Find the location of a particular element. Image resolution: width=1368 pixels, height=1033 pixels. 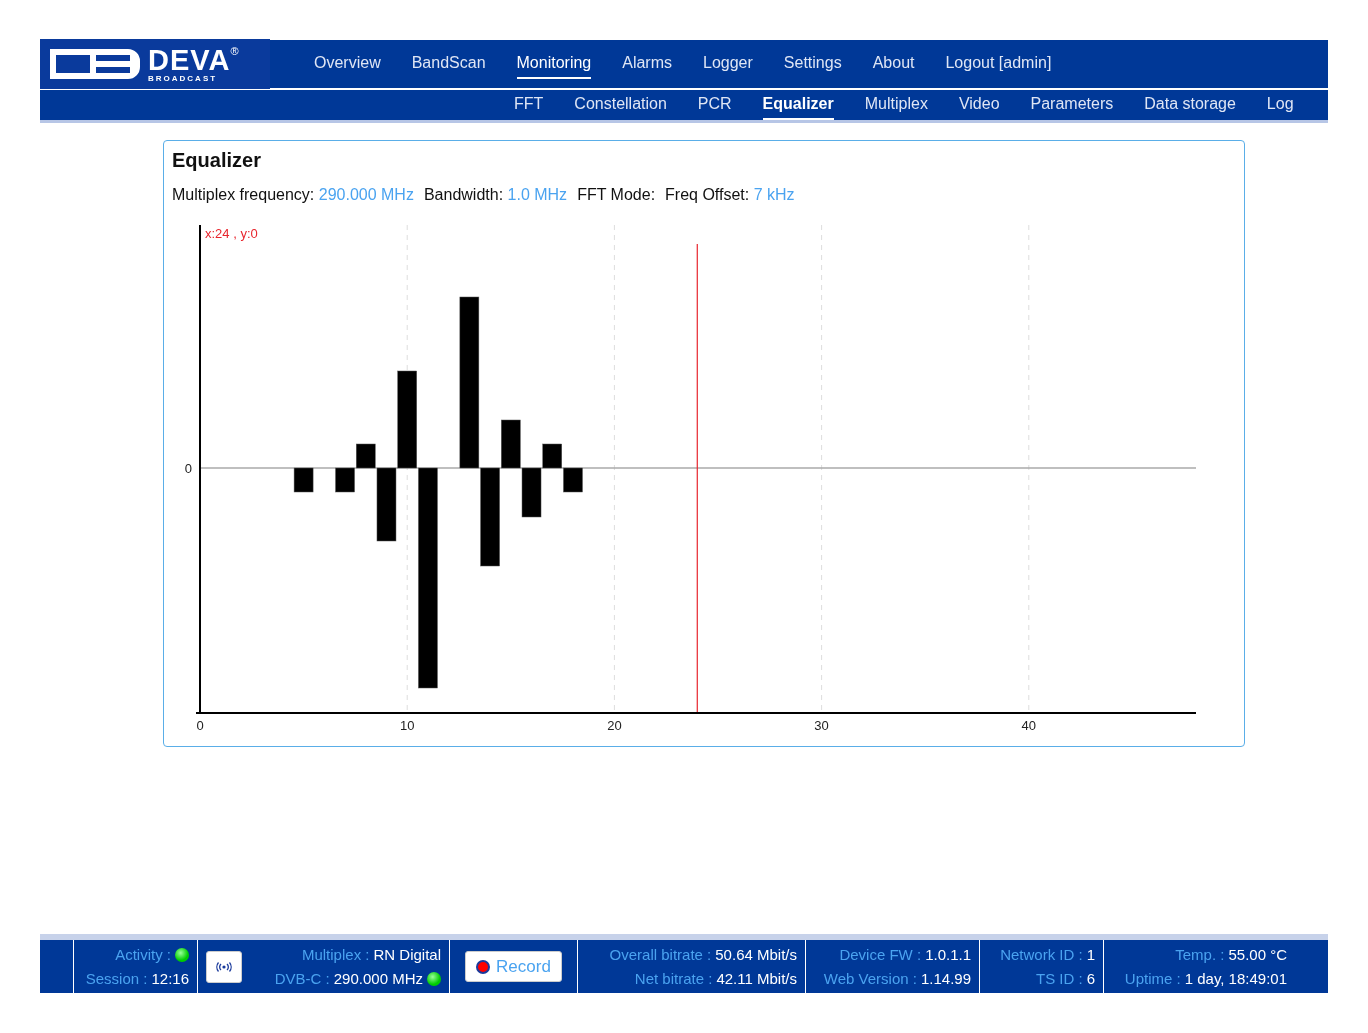

nav-tab: Logger is located at coordinates (728, 64).